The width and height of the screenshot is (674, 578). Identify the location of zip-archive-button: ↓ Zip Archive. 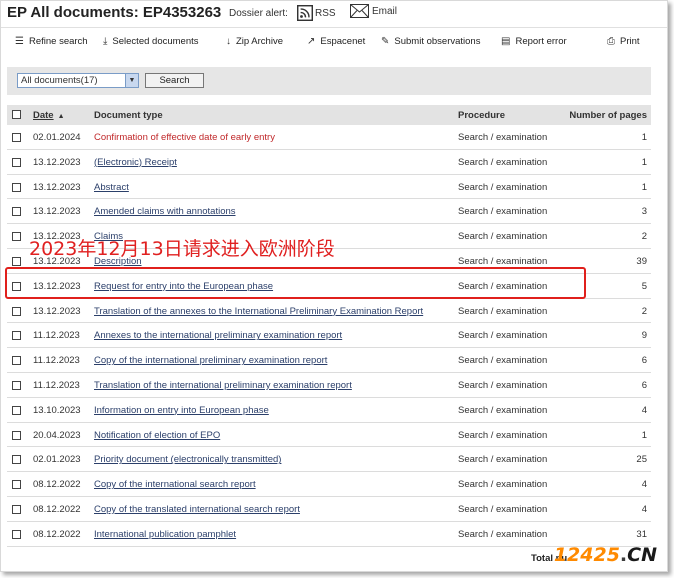
(254, 41).